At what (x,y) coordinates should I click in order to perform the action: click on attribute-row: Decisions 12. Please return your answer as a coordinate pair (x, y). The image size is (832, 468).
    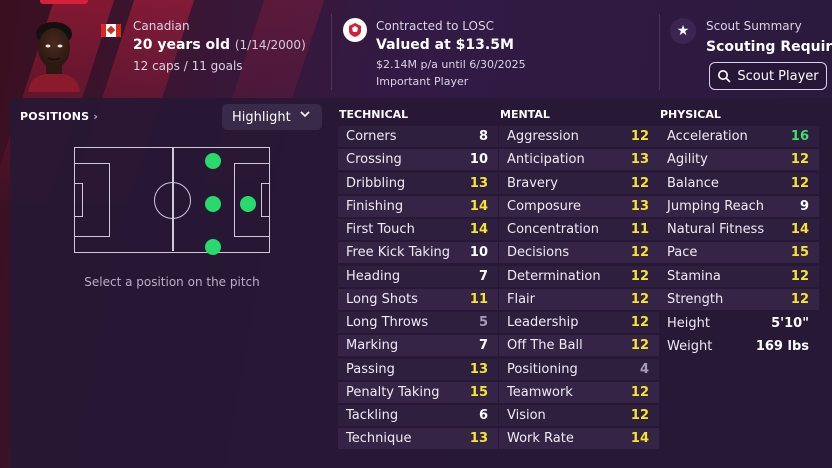
    Looking at the image, I should click on (579, 253).